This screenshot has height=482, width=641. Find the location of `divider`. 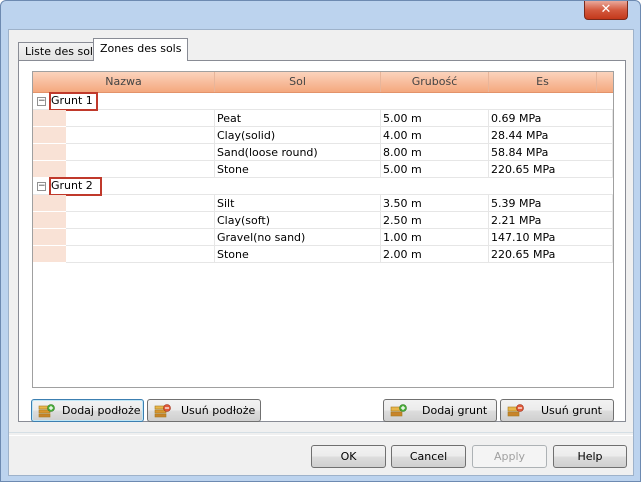

divider is located at coordinates (321, 434).